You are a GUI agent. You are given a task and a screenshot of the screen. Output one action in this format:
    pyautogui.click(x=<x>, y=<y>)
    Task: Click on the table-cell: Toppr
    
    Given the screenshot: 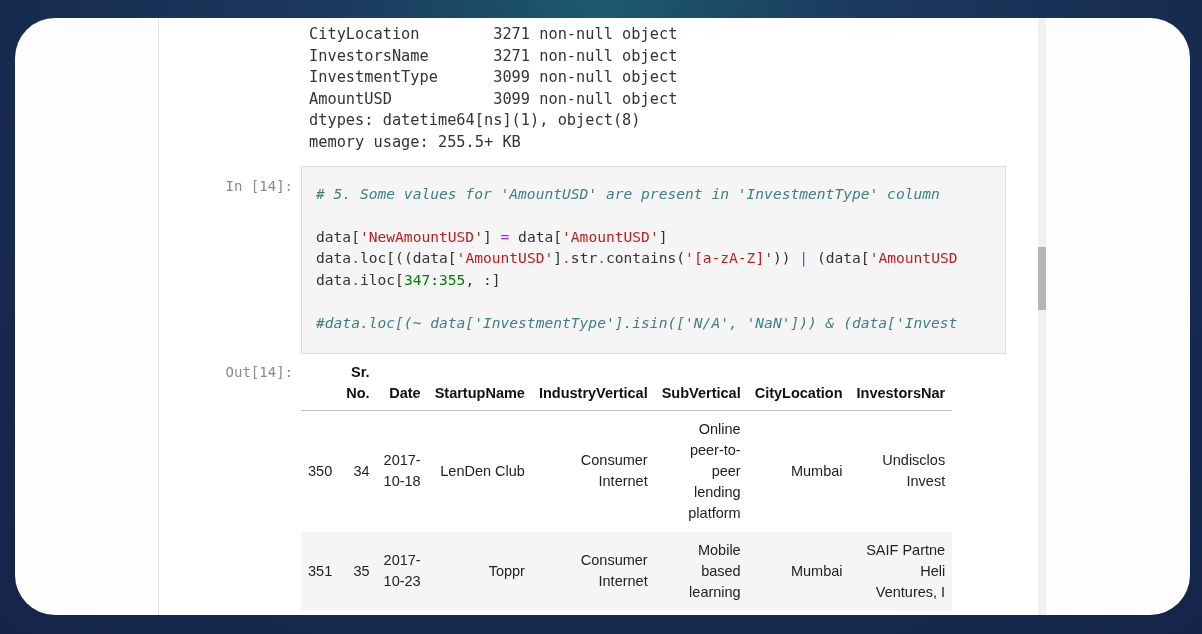 What is the action you would take?
    pyautogui.click(x=506, y=570)
    